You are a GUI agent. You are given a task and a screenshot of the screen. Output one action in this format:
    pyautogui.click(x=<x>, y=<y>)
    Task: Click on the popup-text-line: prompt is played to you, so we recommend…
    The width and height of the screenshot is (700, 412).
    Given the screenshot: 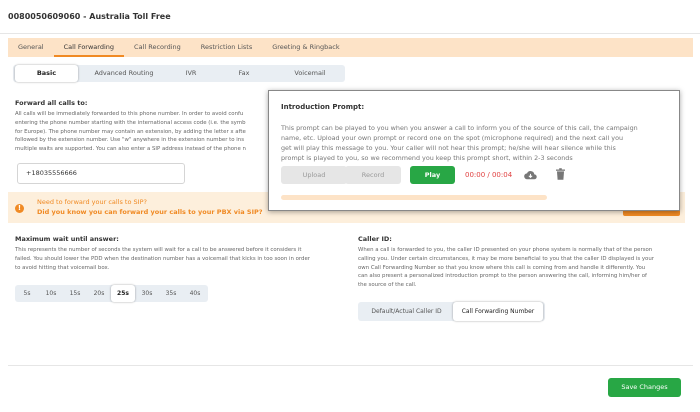 What is the action you would take?
    pyautogui.click(x=427, y=158)
    